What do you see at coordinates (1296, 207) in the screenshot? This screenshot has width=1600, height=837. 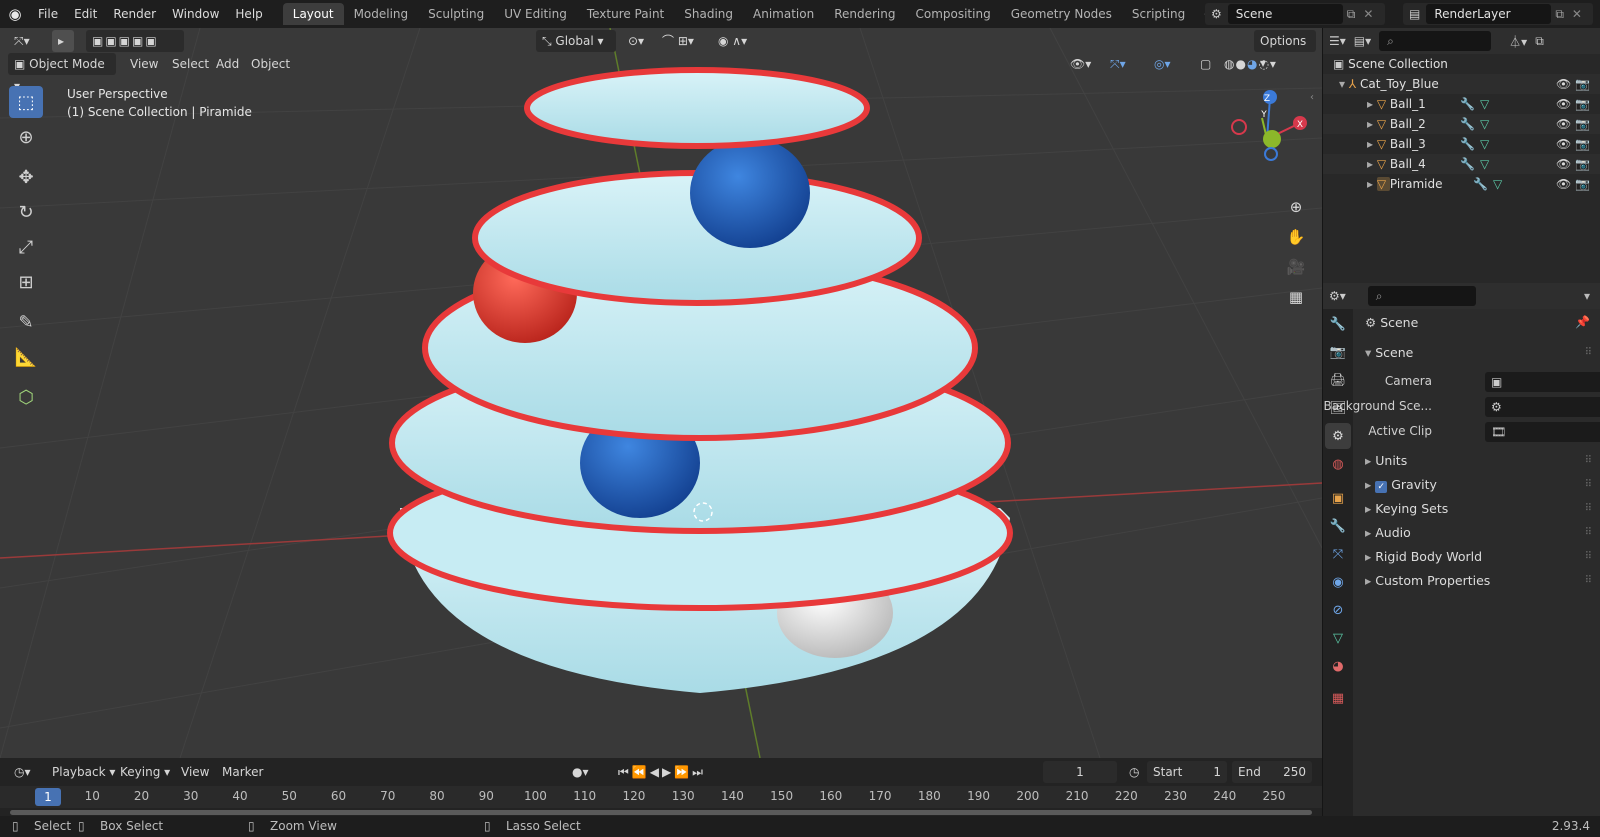 I see `zoom-icon: ⊕` at bounding box center [1296, 207].